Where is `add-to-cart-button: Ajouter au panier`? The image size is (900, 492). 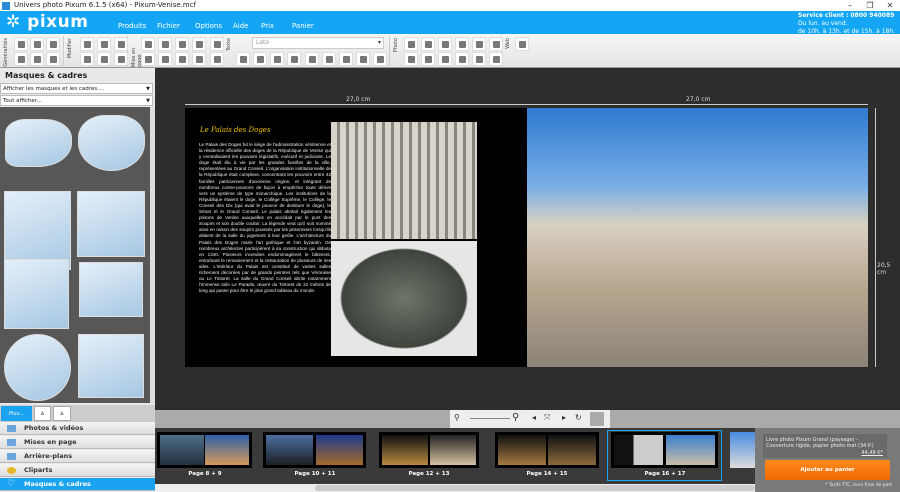 add-to-cart-button: Ajouter au panier is located at coordinates (827, 470).